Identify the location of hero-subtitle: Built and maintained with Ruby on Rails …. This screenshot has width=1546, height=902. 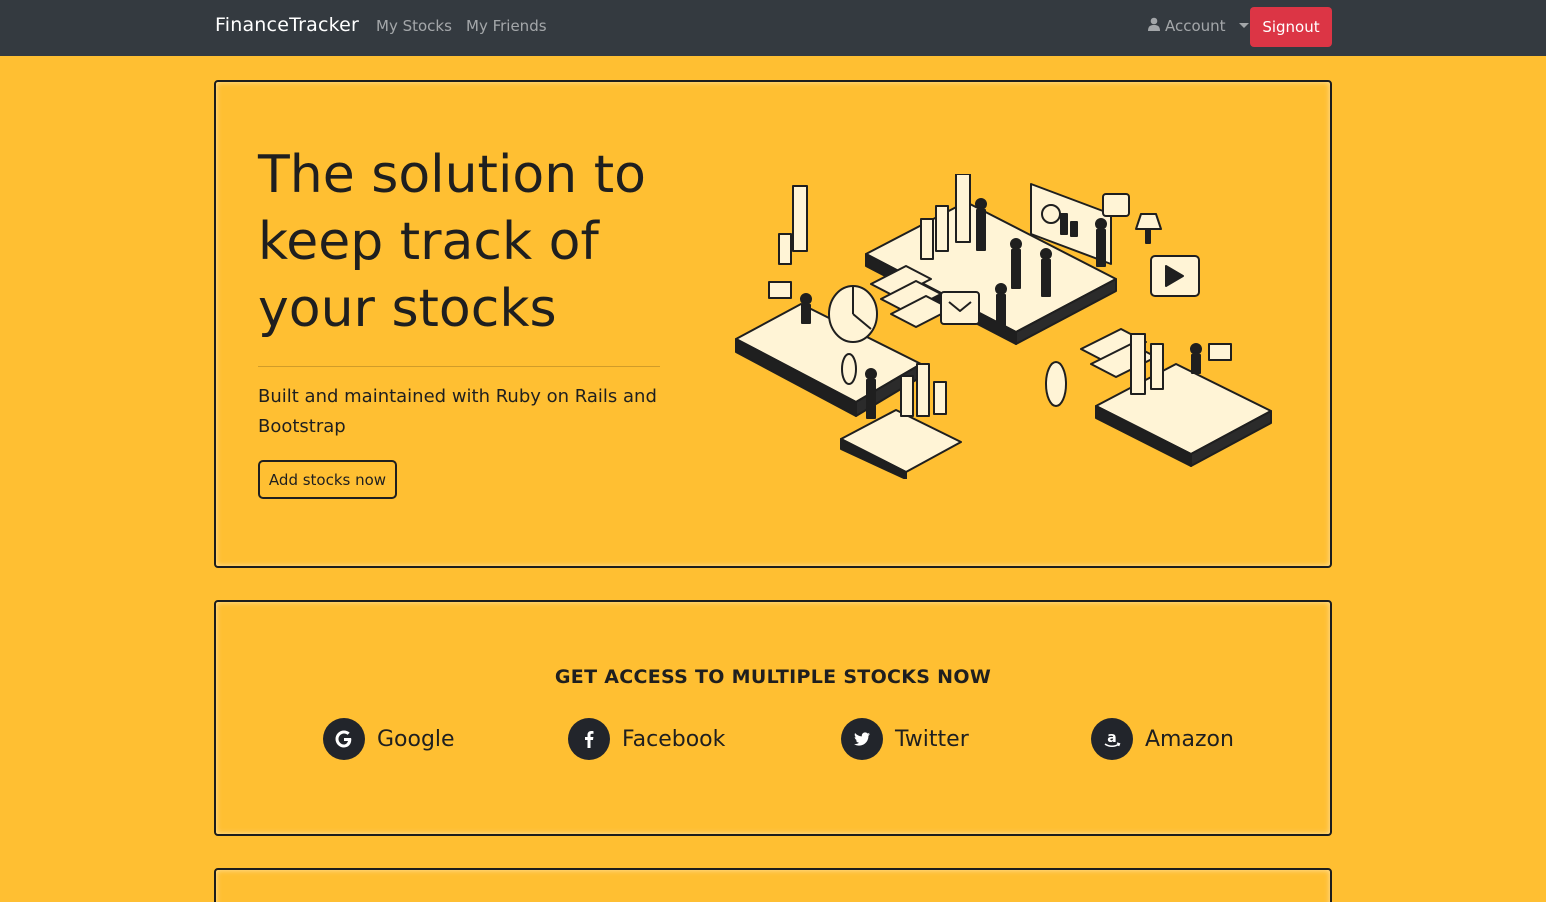
(457, 411).